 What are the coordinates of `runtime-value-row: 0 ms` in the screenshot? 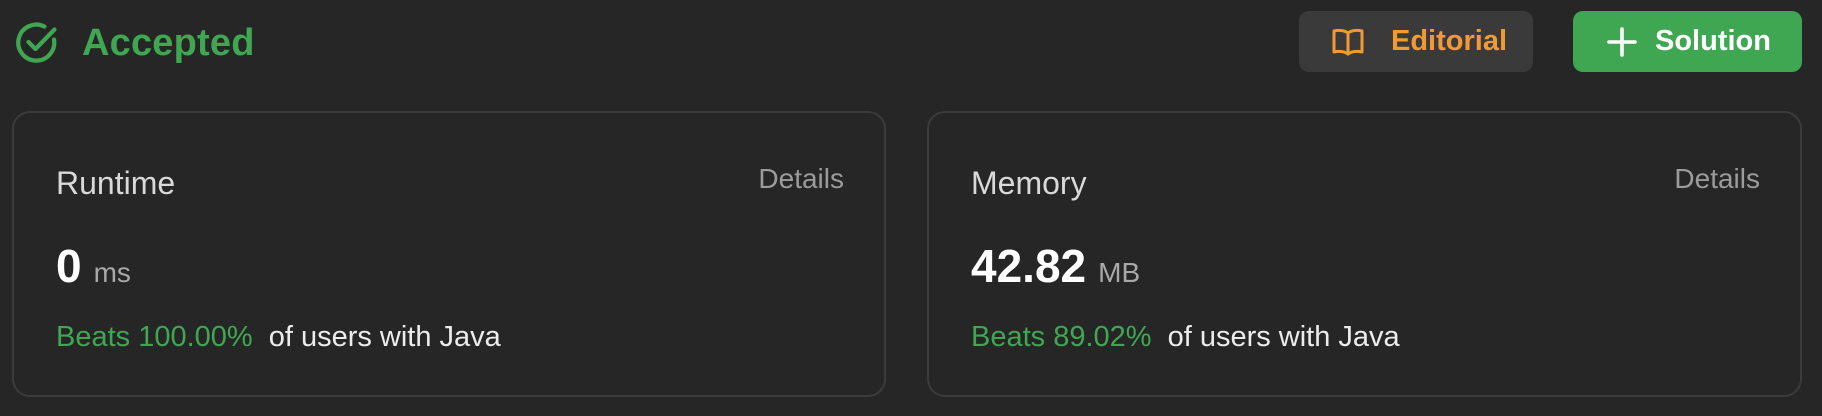 It's located at (93, 266).